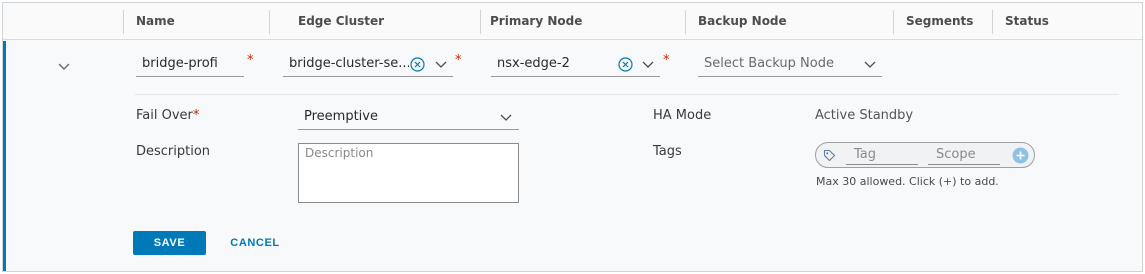 The height and width of the screenshot is (274, 1145). What do you see at coordinates (1027, 21) in the screenshot?
I see `column-header-status: Status` at bounding box center [1027, 21].